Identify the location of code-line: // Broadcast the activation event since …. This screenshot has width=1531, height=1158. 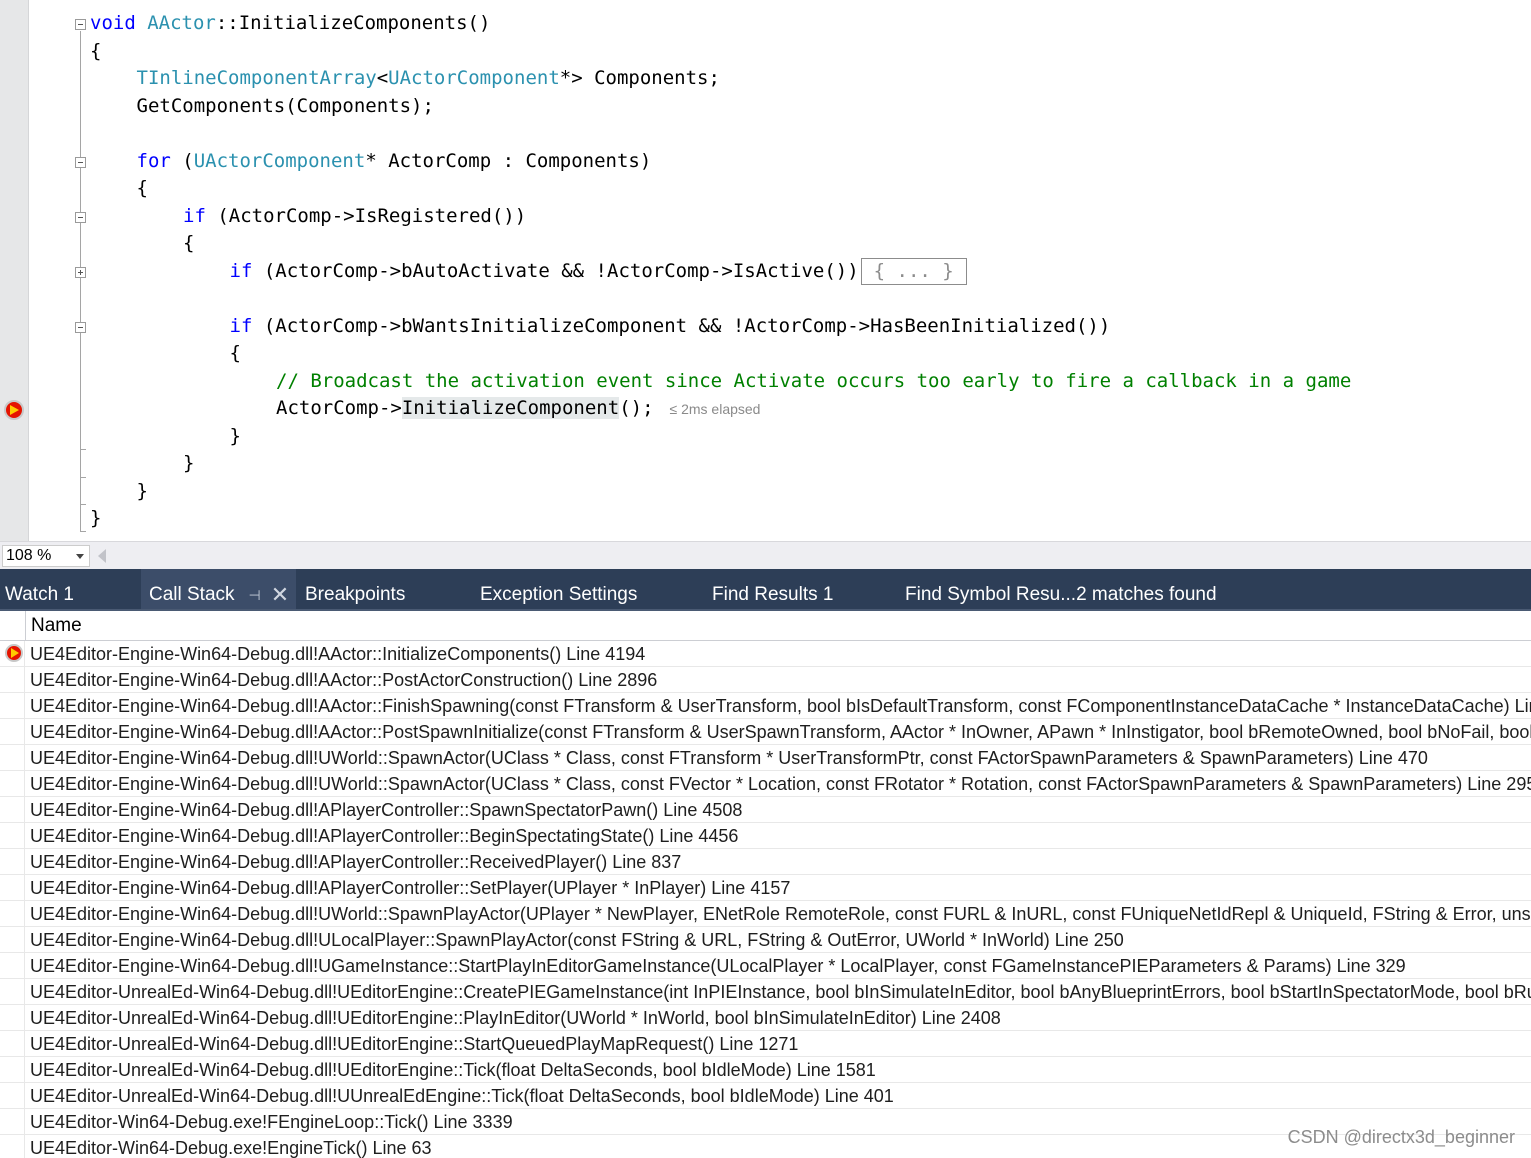
(813, 381).